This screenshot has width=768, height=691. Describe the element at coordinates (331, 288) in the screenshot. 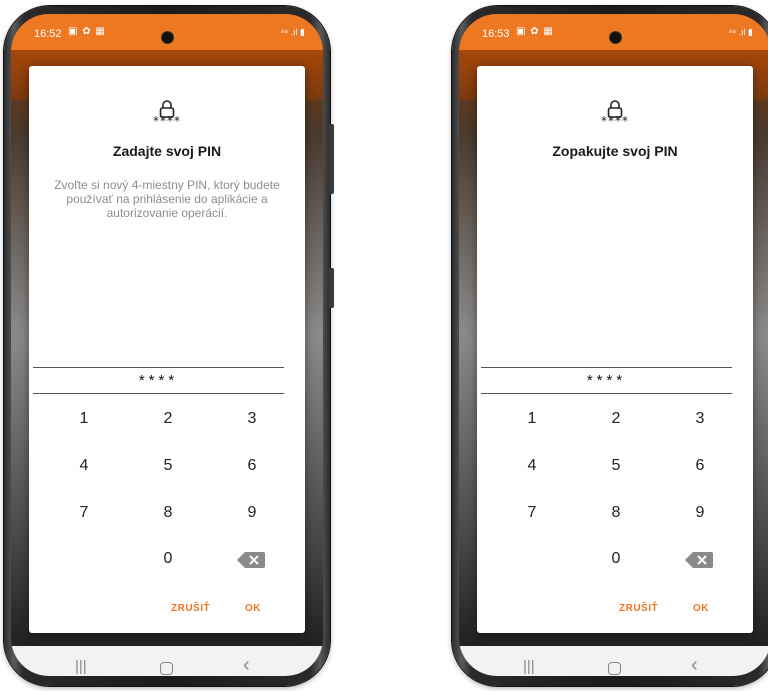

I see `power-button` at that location.